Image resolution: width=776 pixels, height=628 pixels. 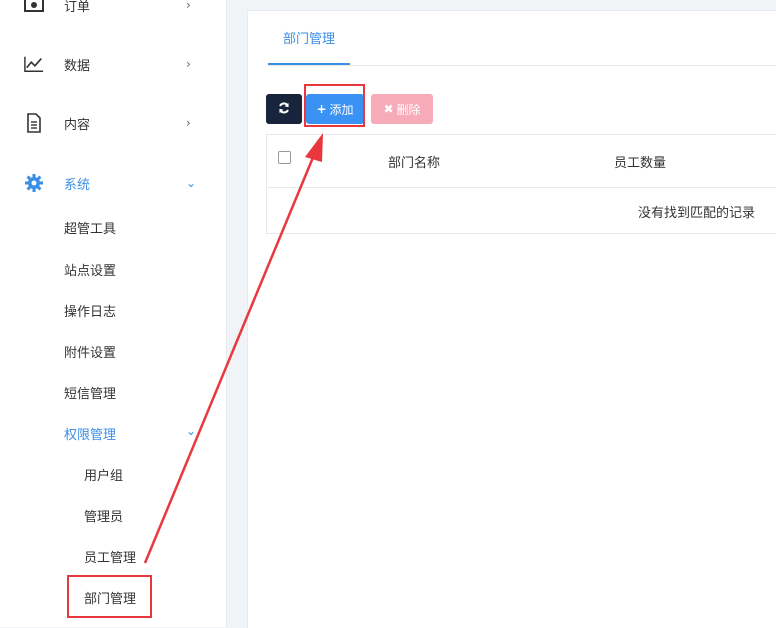 I want to click on sidebar-sub-site-settings: 站点设置, so click(x=90, y=269).